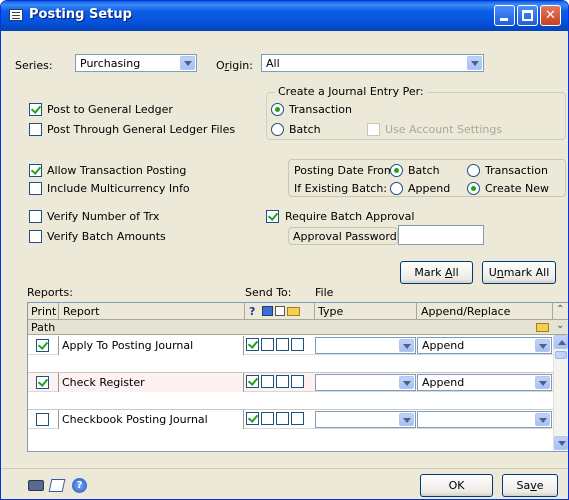 The width and height of the screenshot is (569, 500). Describe the element at coordinates (118, 188) in the screenshot. I see `include-multicurrency-label: Include Multicurrency Info` at that location.